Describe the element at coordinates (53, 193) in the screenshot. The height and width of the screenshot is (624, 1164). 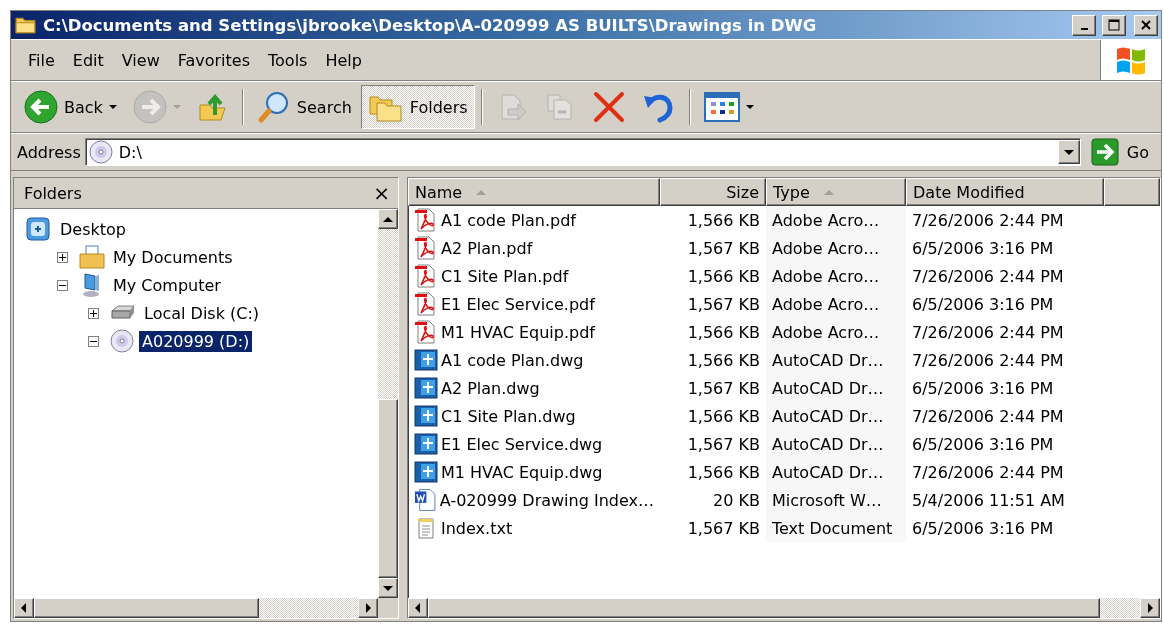
I see `pane-title: Folders` at that location.